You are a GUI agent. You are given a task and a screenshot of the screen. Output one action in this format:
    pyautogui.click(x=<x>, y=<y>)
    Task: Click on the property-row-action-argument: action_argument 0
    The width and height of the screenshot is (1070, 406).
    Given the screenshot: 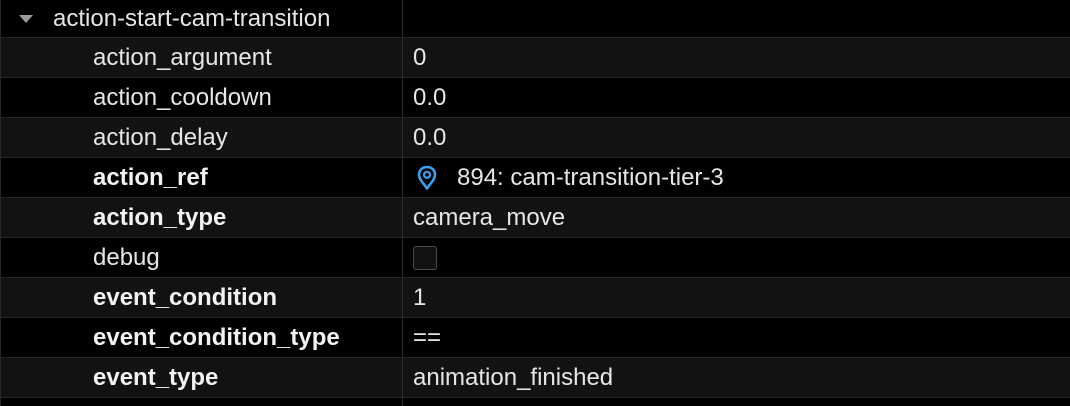 What is the action you would take?
    pyautogui.click(x=535, y=58)
    